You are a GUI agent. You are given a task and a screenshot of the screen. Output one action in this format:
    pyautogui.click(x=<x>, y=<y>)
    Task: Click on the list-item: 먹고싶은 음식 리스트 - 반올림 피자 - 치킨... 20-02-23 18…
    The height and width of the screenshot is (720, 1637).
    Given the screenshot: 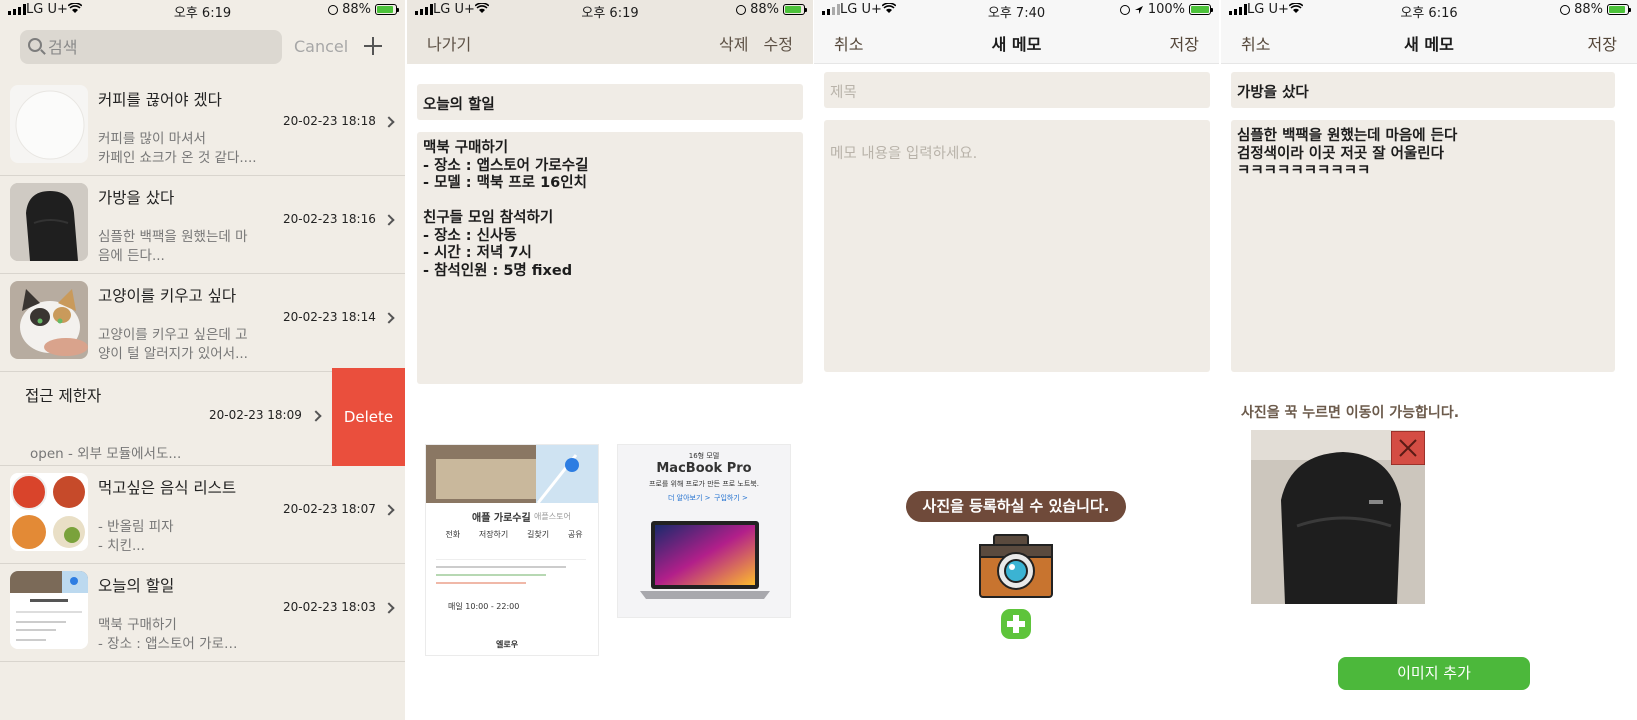 What is the action you would take?
    pyautogui.click(x=202, y=515)
    